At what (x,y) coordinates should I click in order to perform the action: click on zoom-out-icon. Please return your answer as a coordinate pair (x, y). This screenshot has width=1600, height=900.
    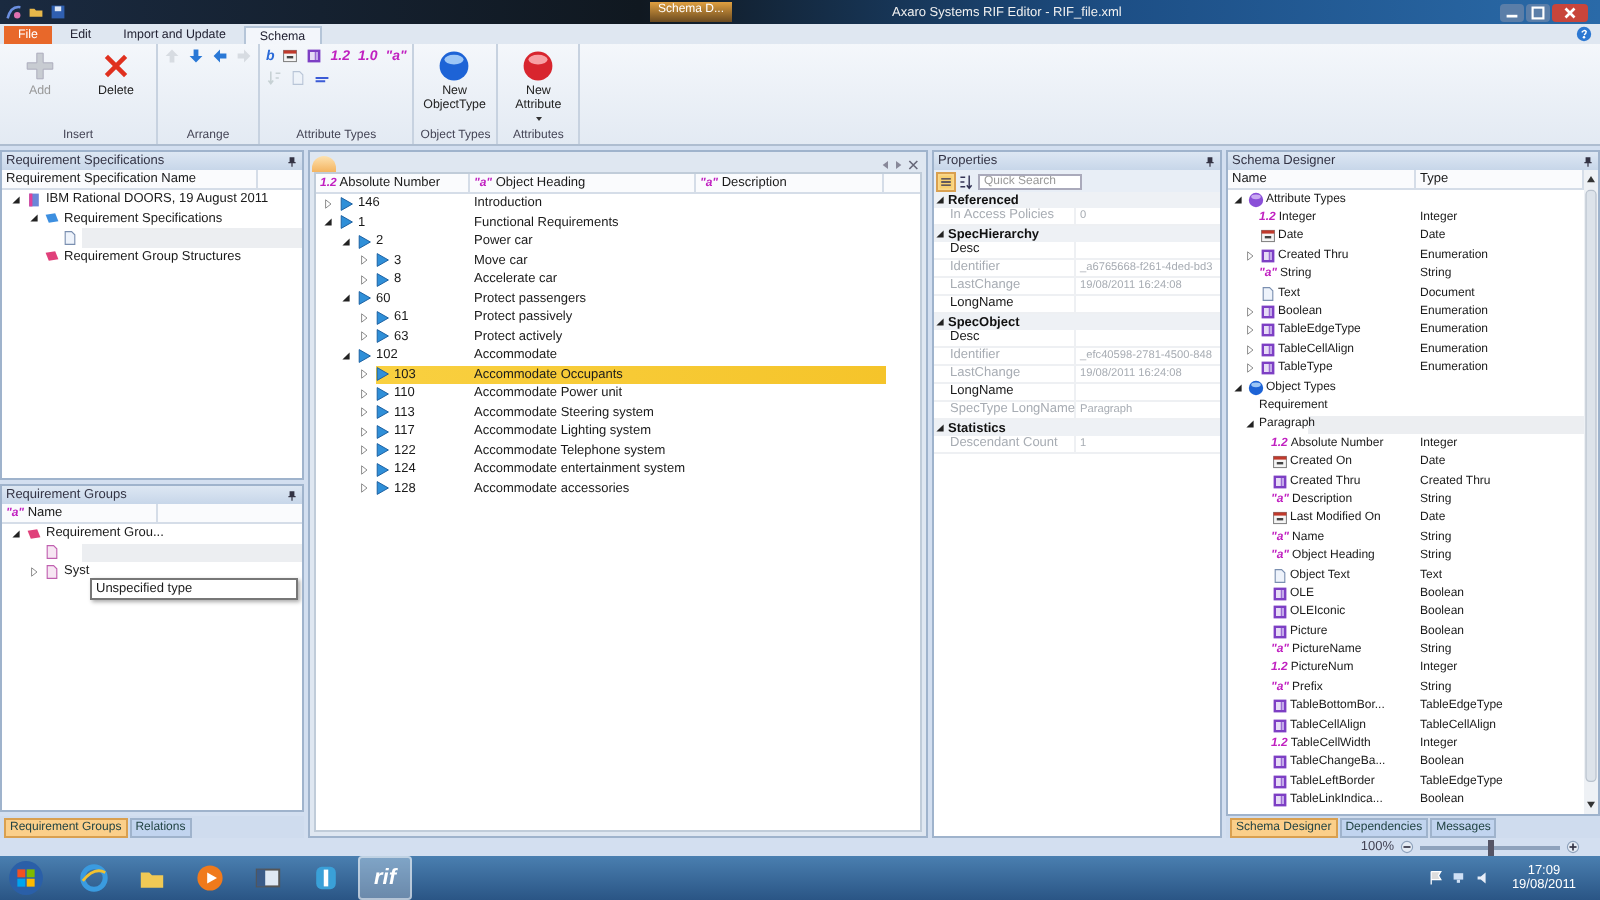
    Looking at the image, I should click on (1407, 847).